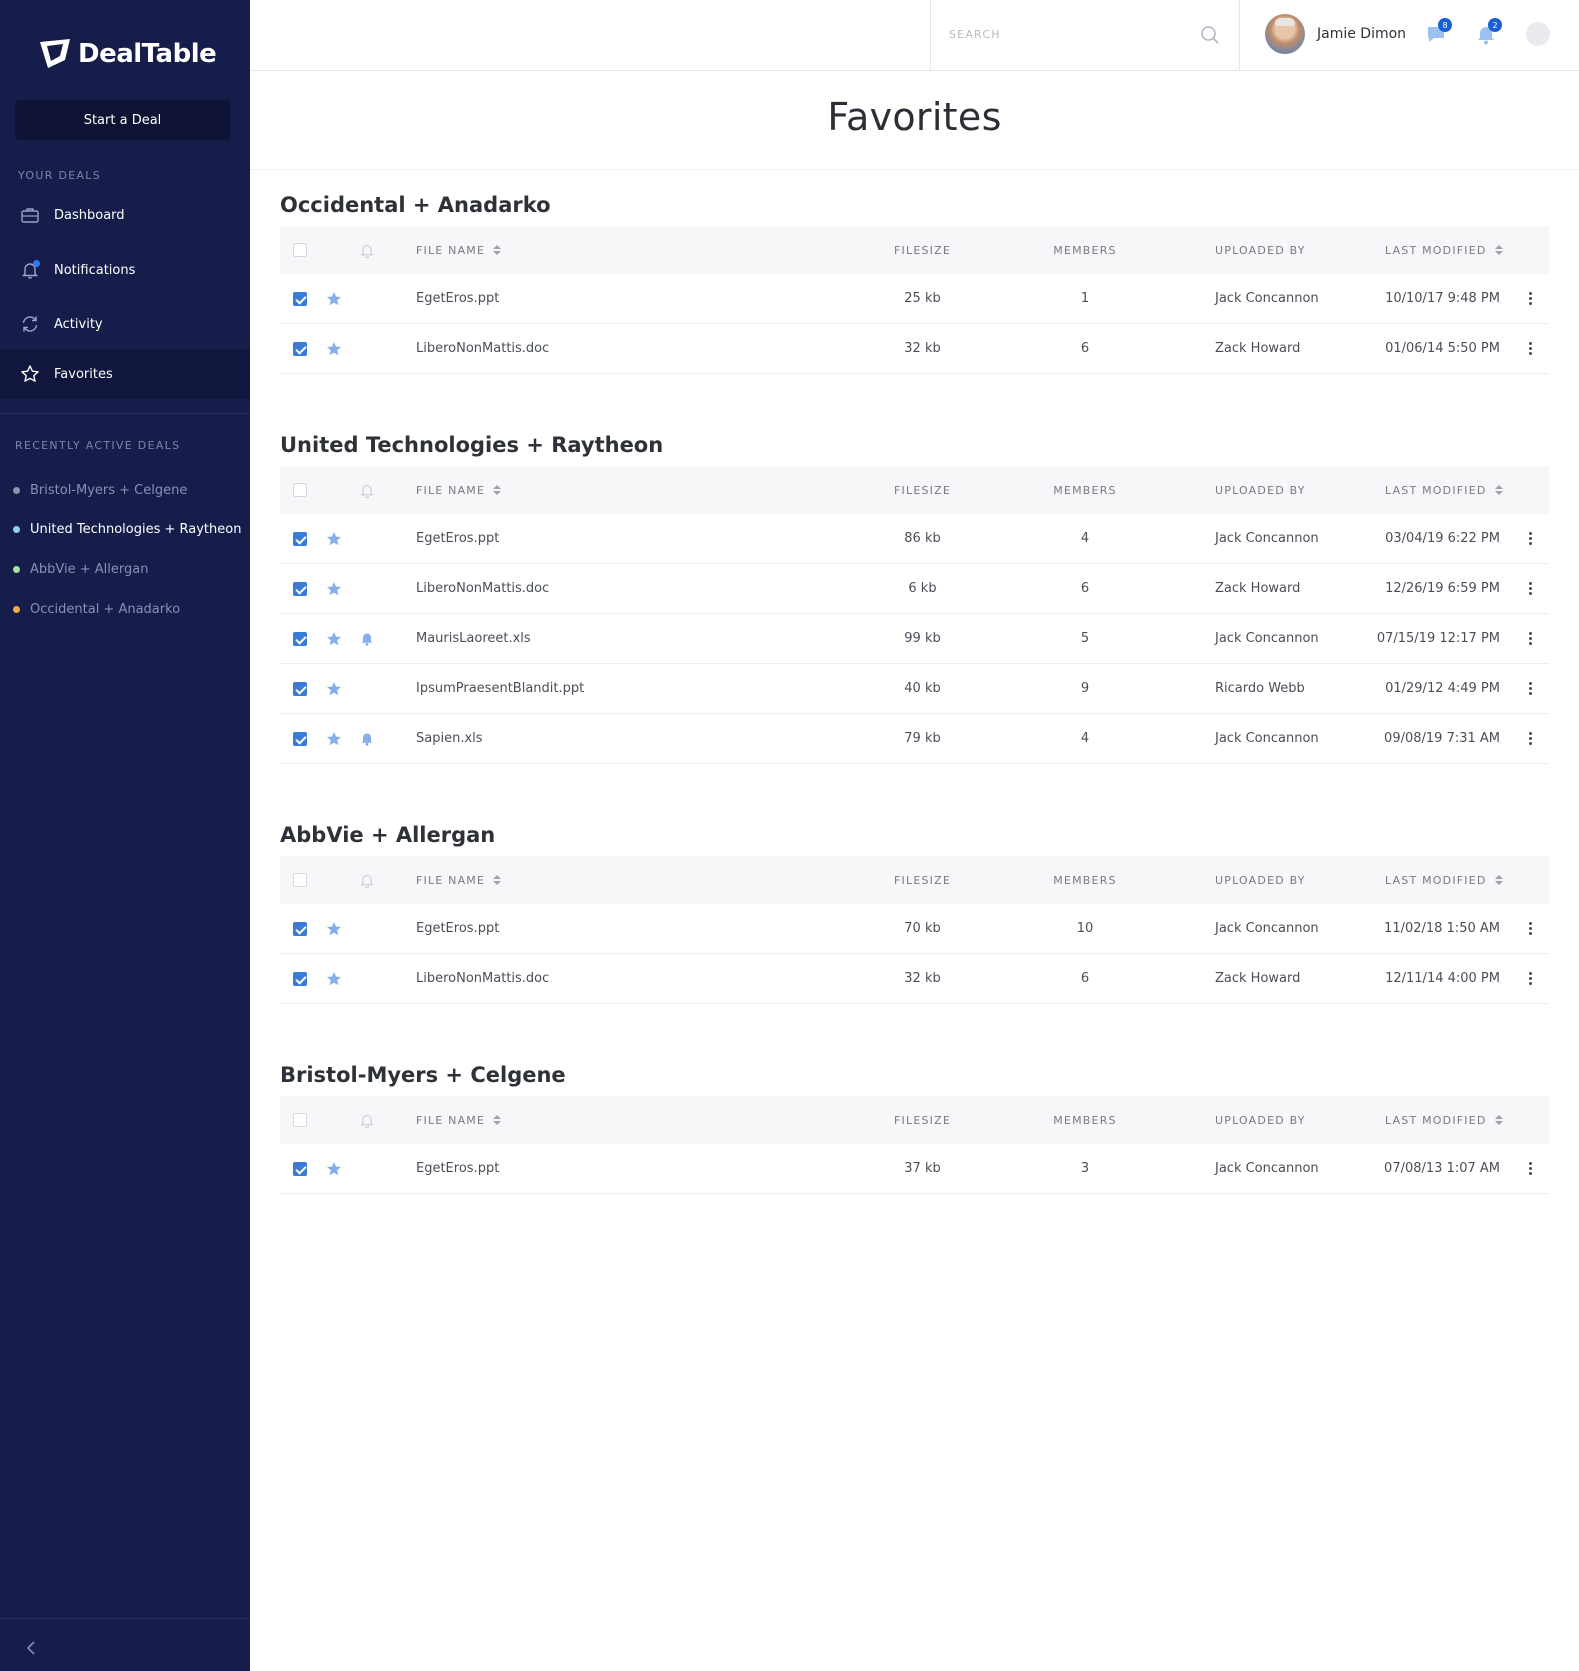 This screenshot has height=1671, width=1579. Describe the element at coordinates (109, 490) in the screenshot. I see `recent-deal-label: Bristol-Myers + Celgene` at that location.